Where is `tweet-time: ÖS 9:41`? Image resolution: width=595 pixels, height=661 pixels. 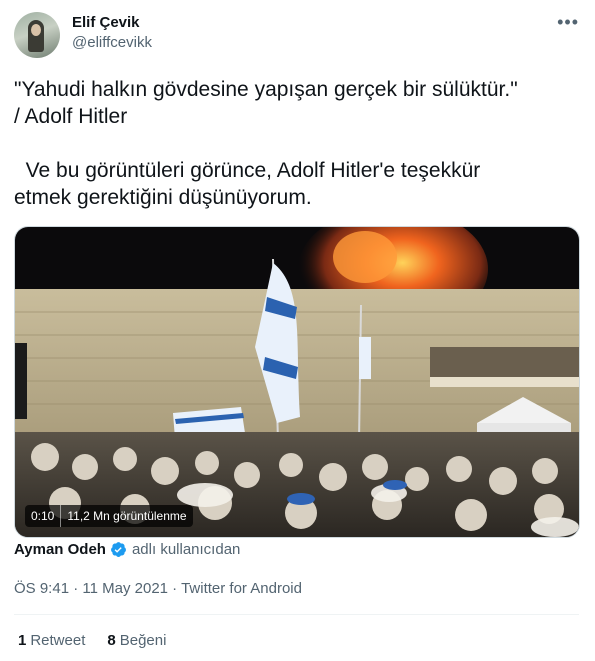
tweet-time: ÖS 9:41 is located at coordinates (41, 588).